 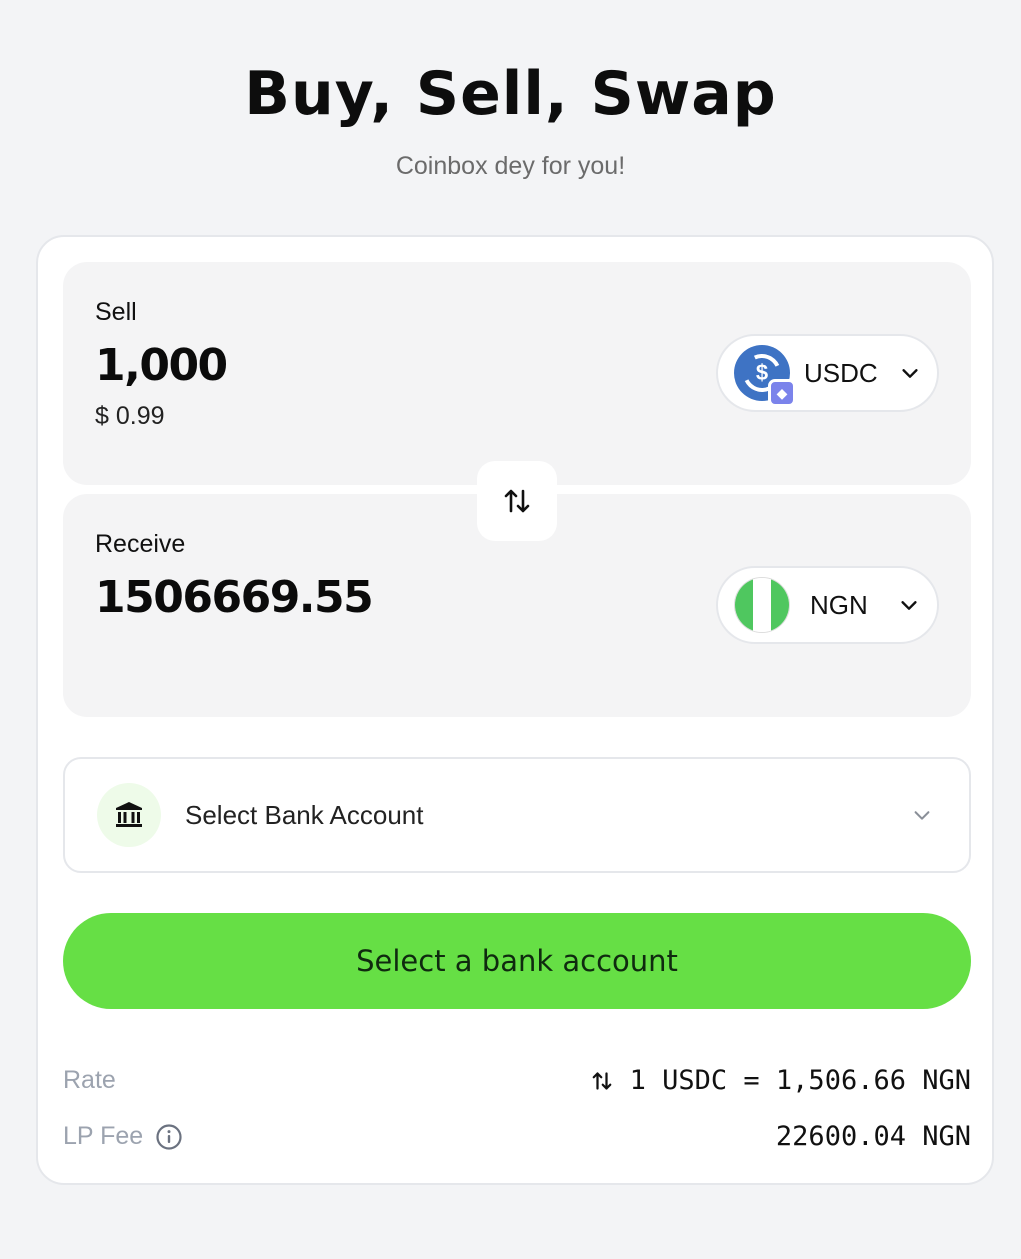 What do you see at coordinates (839, 604) in the screenshot?
I see `receive-token-name: NGN` at bounding box center [839, 604].